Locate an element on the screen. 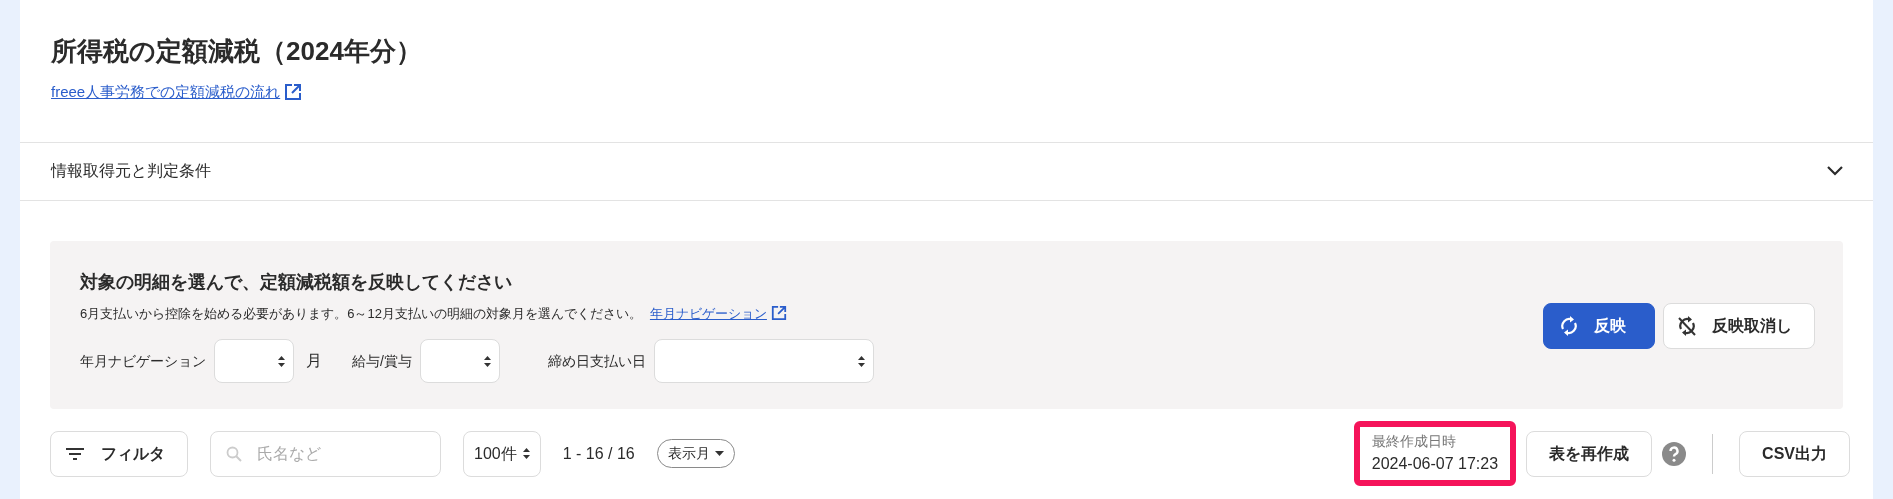 The width and height of the screenshot is (1893, 499). last-created-timestamp: 2024-06-07 17:23 is located at coordinates (1435, 464).